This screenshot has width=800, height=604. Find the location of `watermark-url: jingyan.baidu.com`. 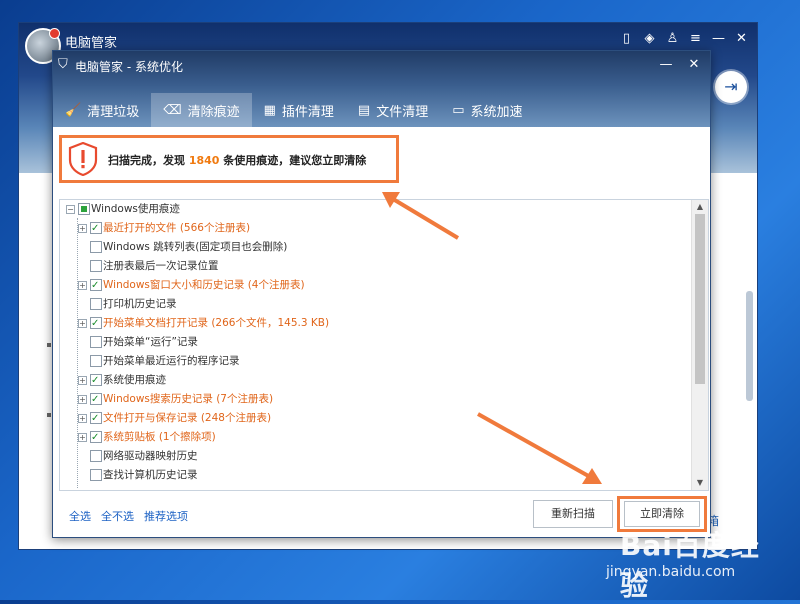

watermark-url: jingyan.baidu.com is located at coordinates (671, 572).